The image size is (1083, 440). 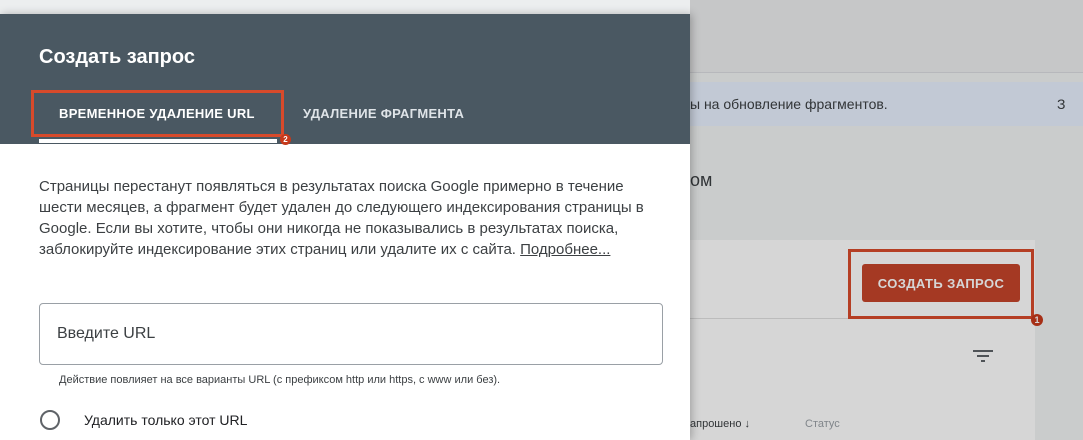 I want to click on url-input, so click(x=351, y=334).